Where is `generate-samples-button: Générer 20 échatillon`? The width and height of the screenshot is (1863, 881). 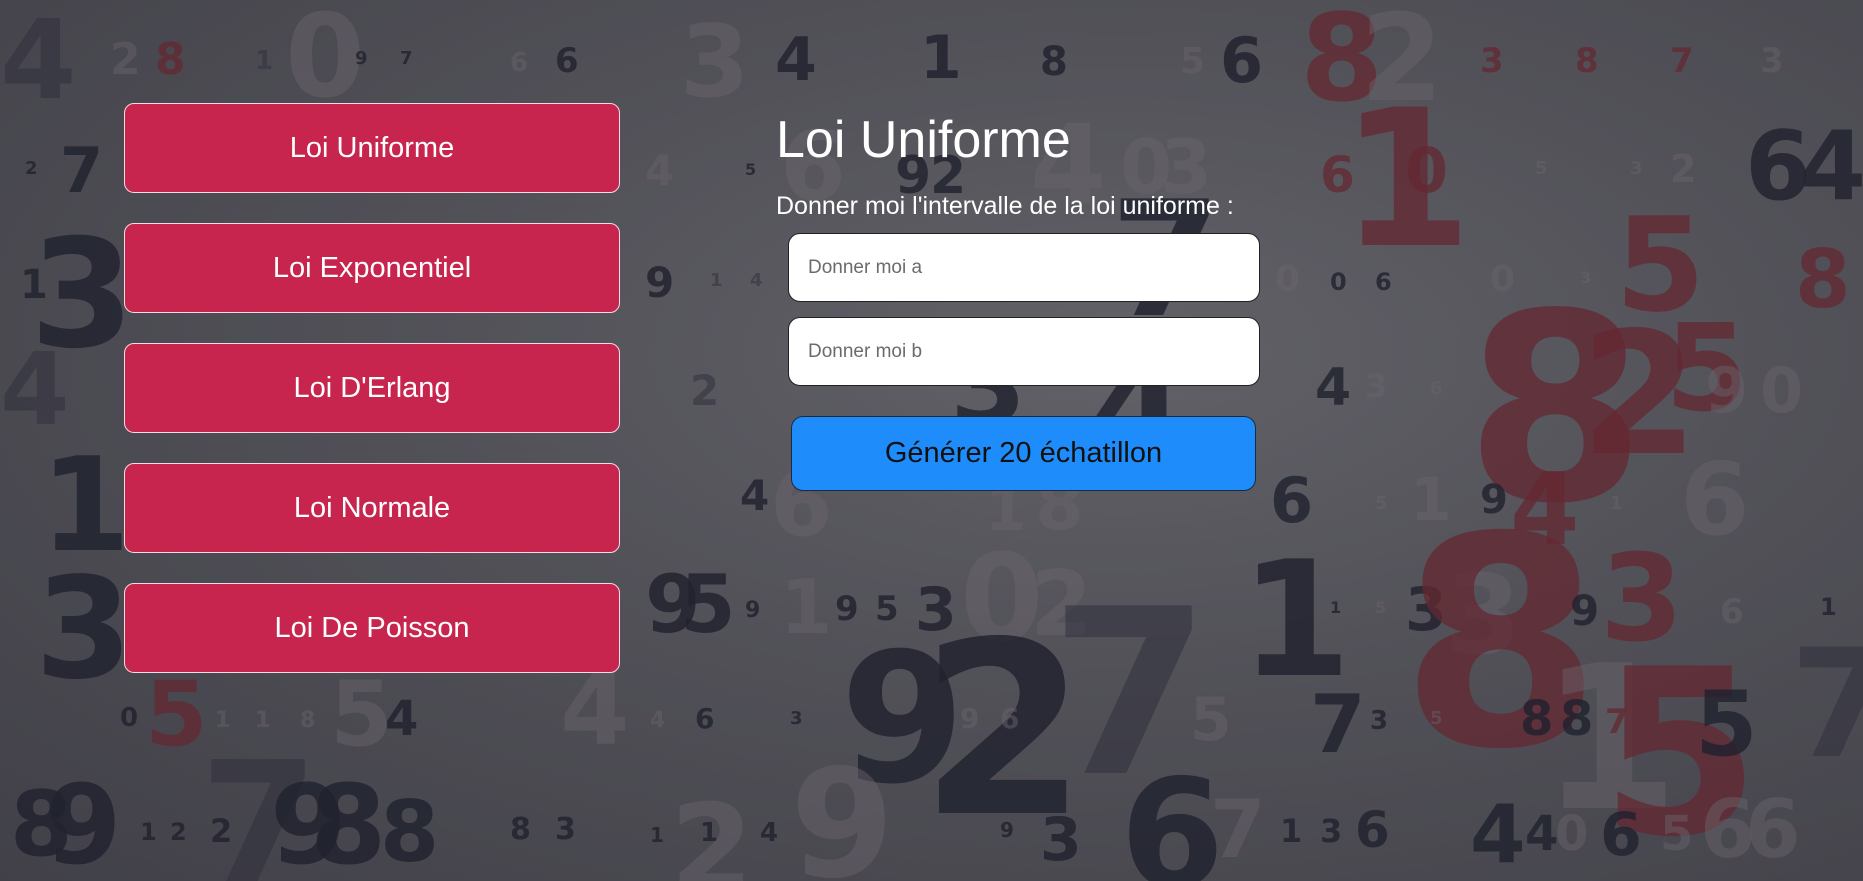
generate-samples-button: Générer 20 échatillon is located at coordinates (1023, 454).